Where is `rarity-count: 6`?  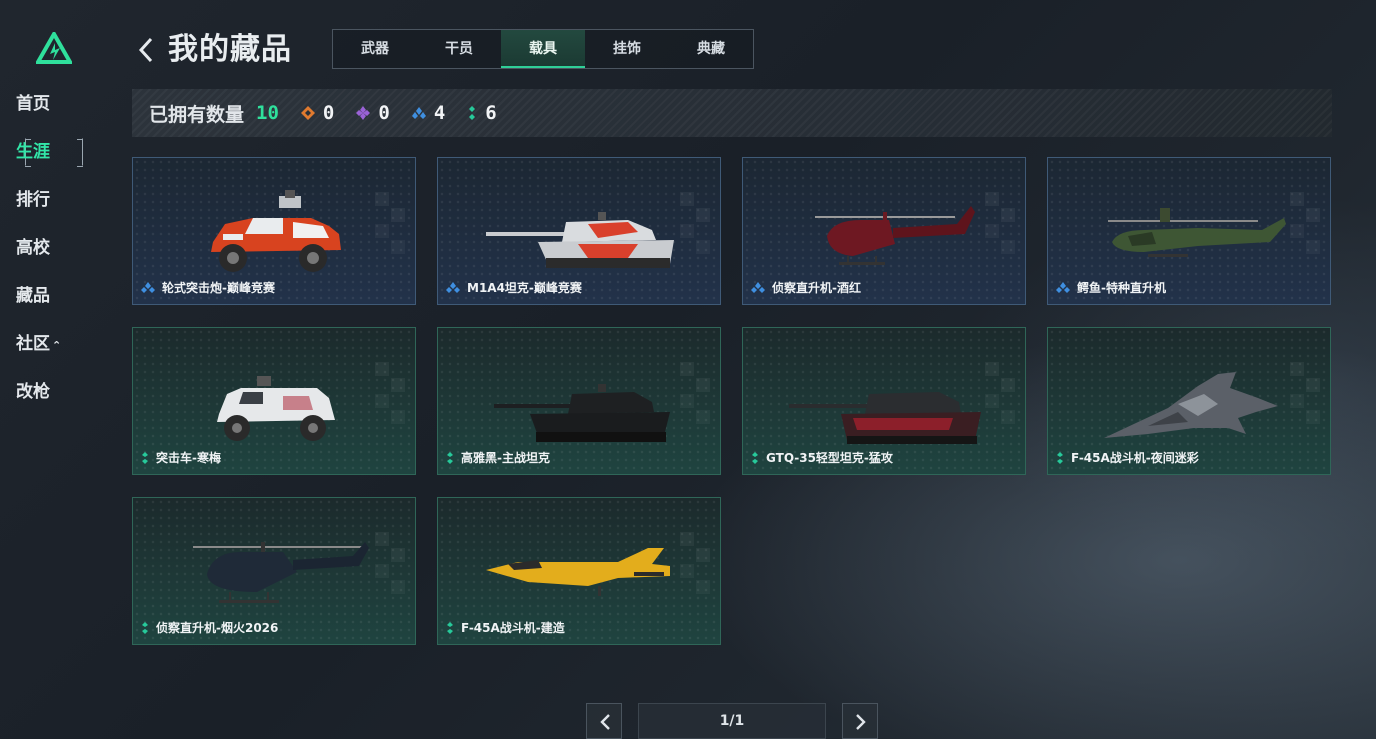 rarity-count: 6 is located at coordinates (491, 113).